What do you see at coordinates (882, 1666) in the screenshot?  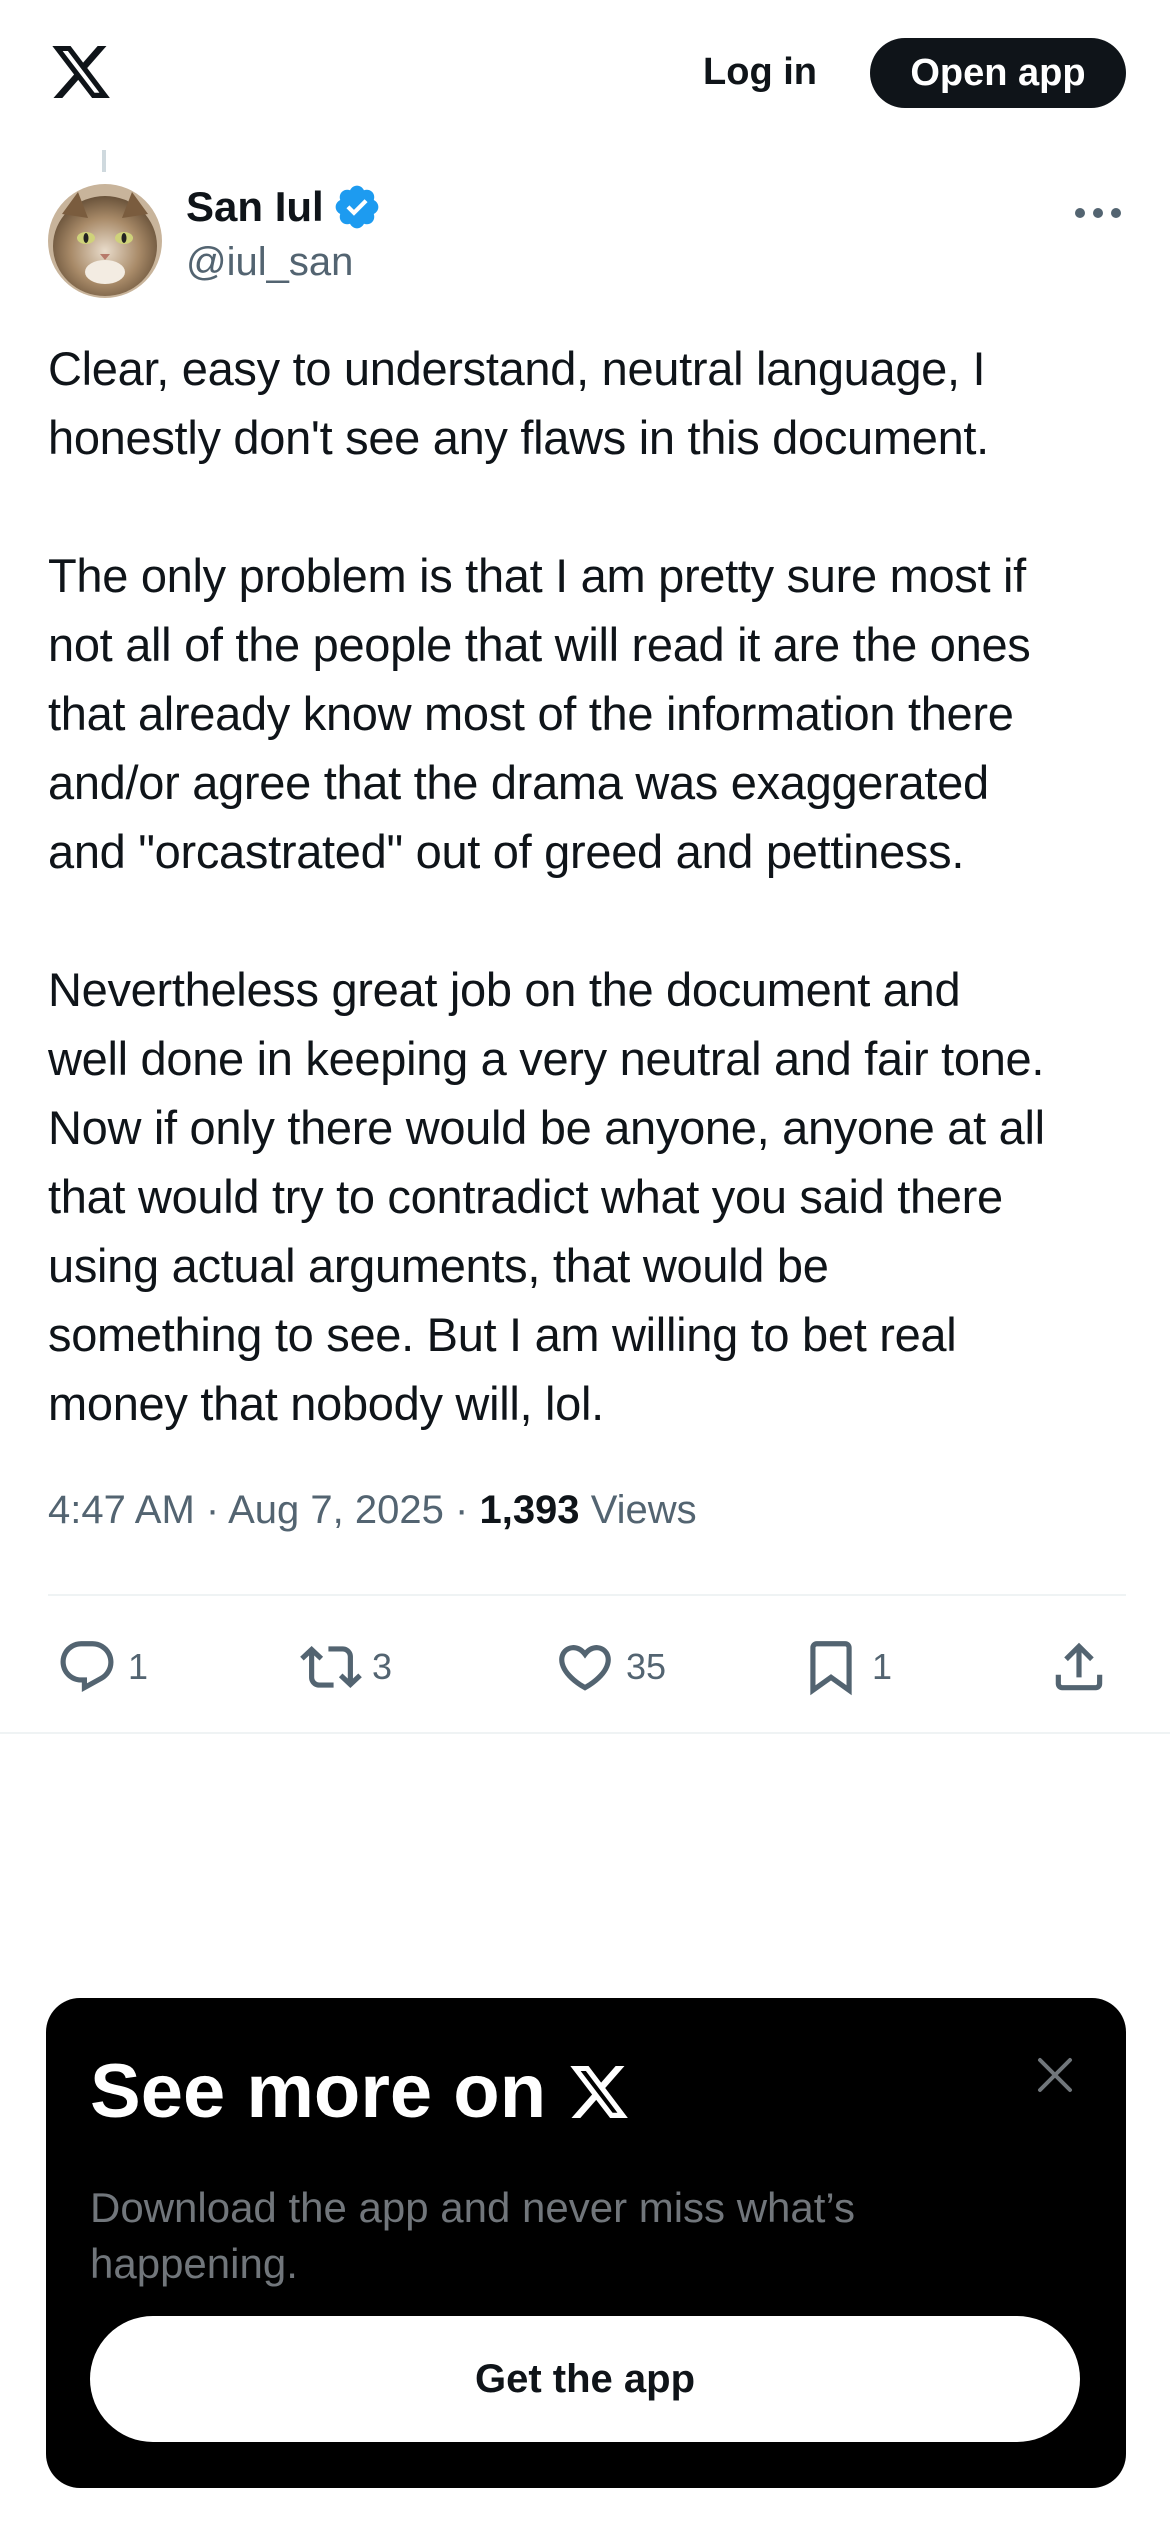 I see `bookmark-count: 1` at bounding box center [882, 1666].